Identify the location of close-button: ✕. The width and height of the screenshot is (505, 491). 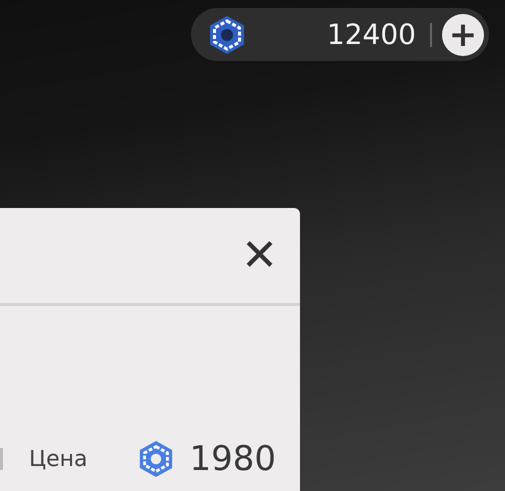
(259, 256).